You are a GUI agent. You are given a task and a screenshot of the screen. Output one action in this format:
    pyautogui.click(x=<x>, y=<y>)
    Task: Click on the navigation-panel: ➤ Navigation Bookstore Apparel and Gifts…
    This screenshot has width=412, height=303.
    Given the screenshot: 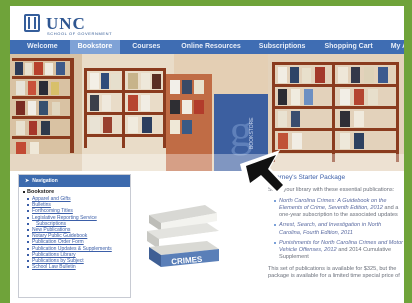 What is the action you would take?
    pyautogui.click(x=74, y=236)
    